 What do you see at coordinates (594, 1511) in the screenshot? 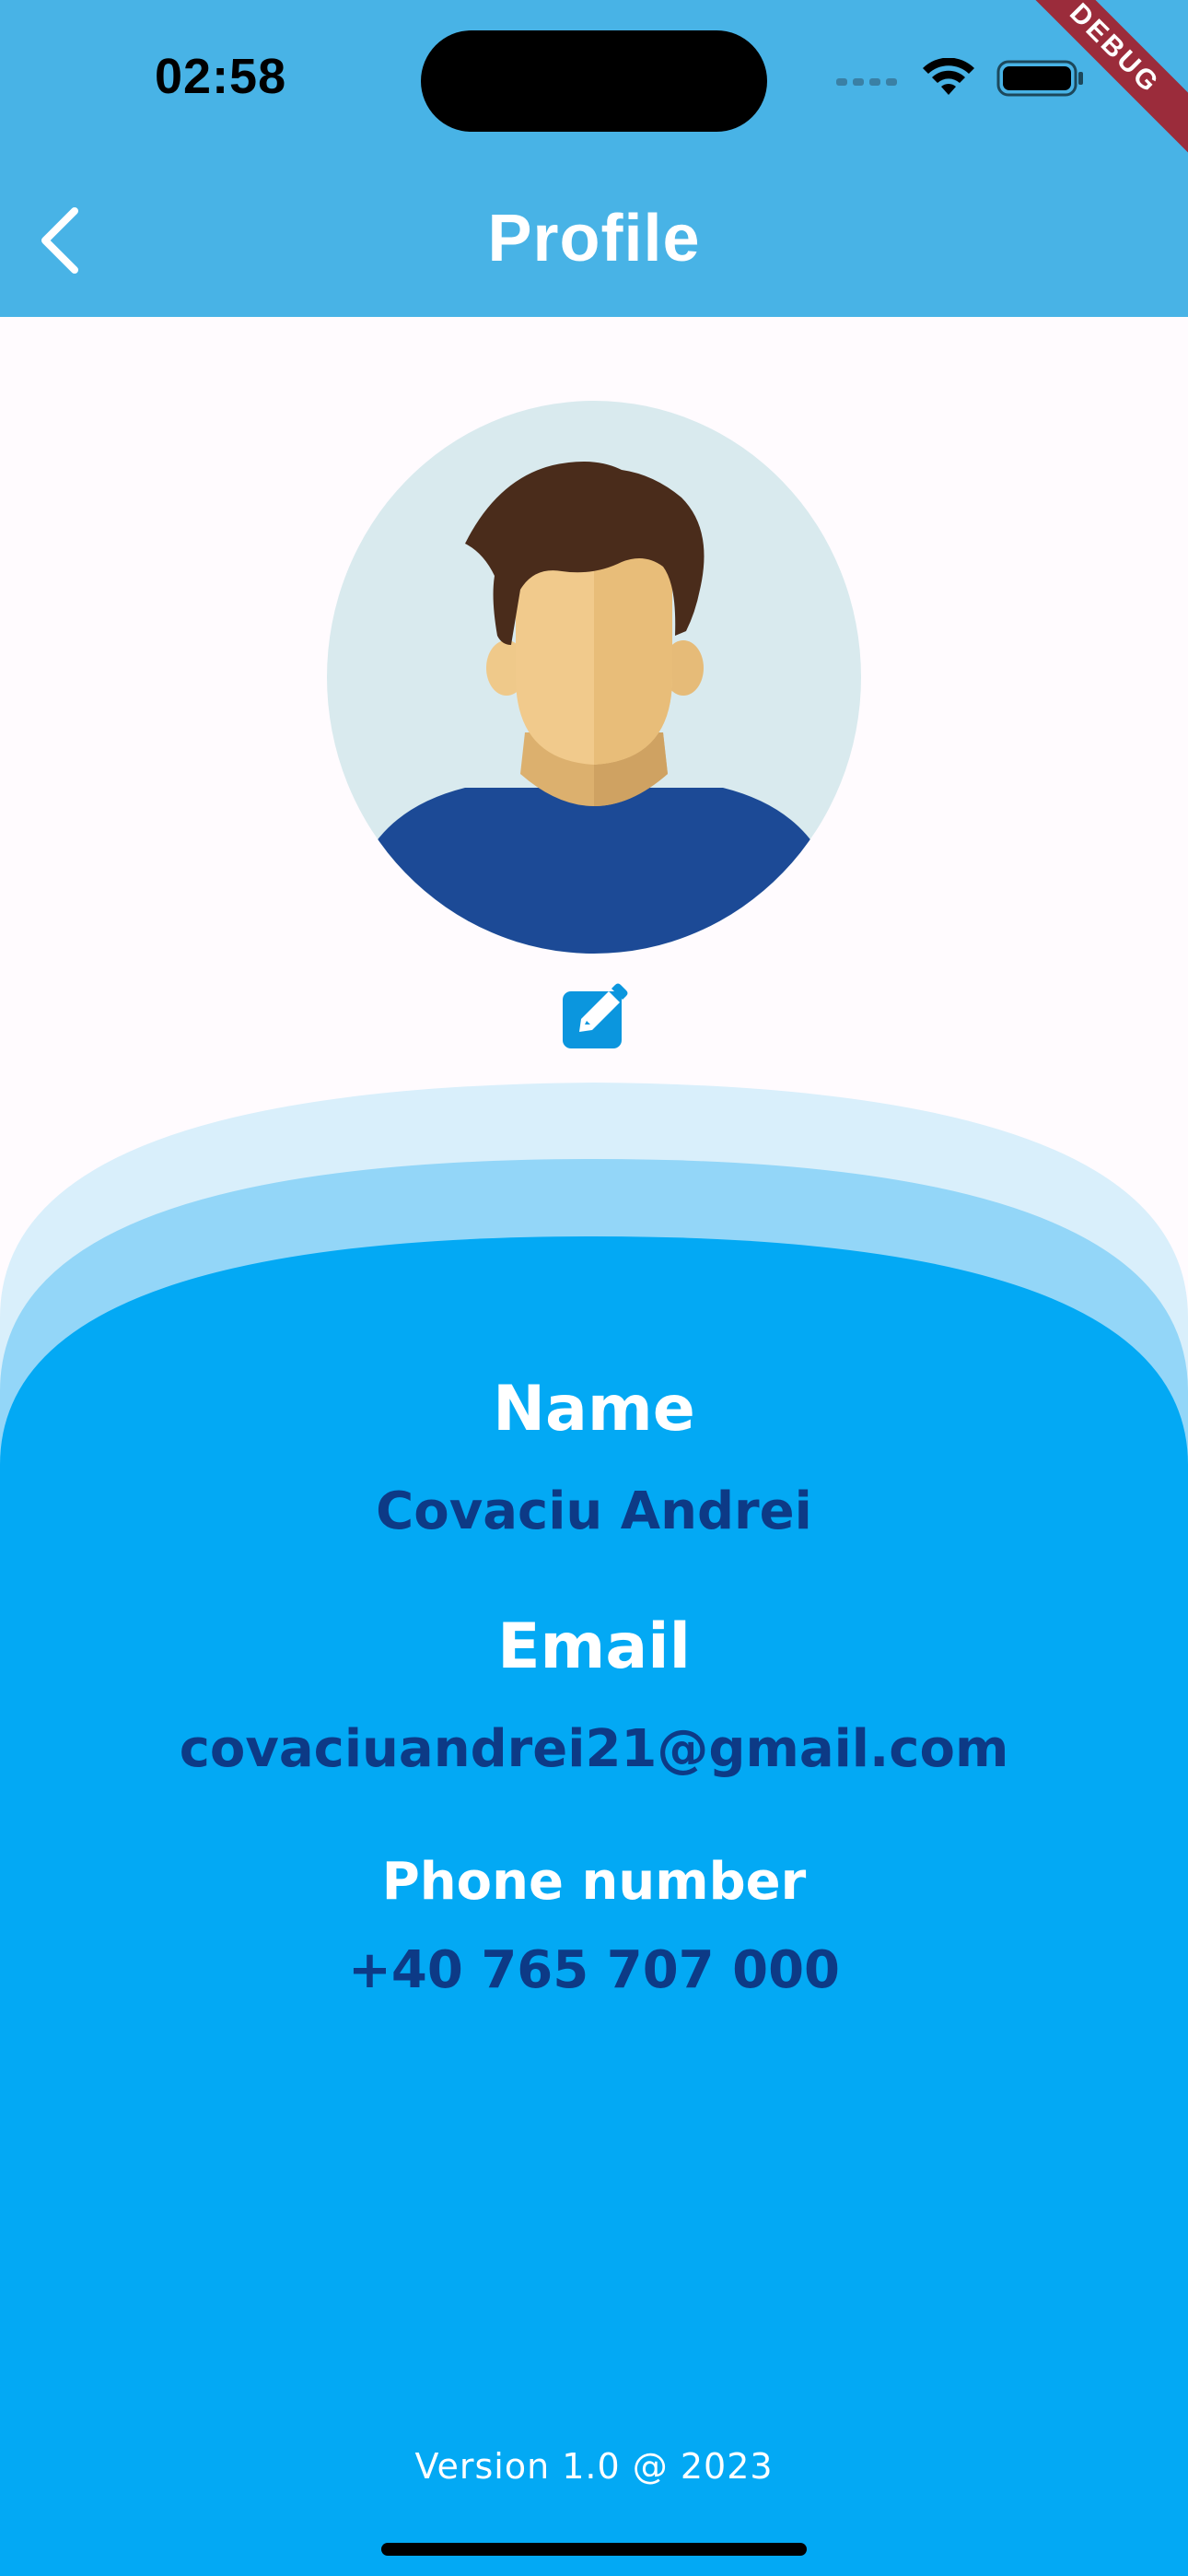
I see `name-value: Covaciu Andrei` at bounding box center [594, 1511].